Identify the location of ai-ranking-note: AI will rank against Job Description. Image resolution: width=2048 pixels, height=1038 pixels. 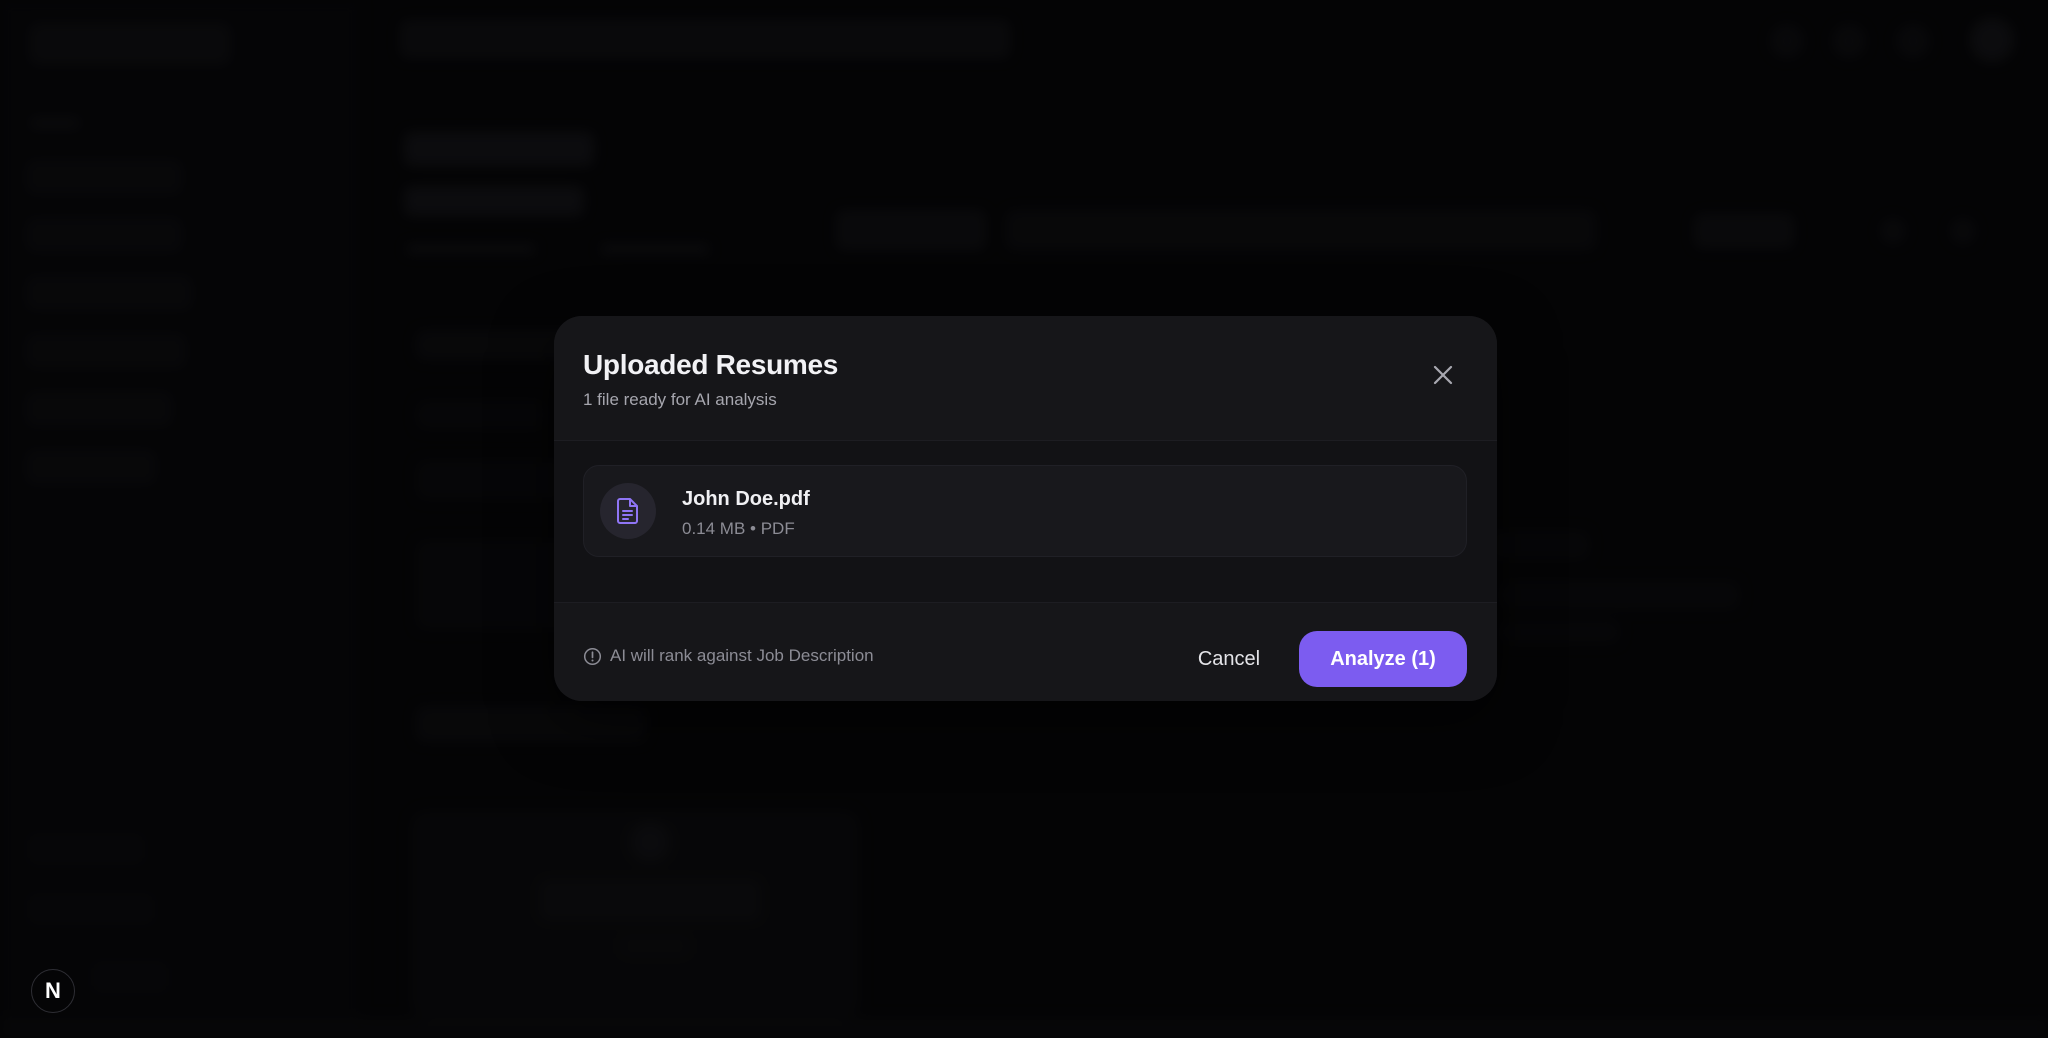
(728, 656).